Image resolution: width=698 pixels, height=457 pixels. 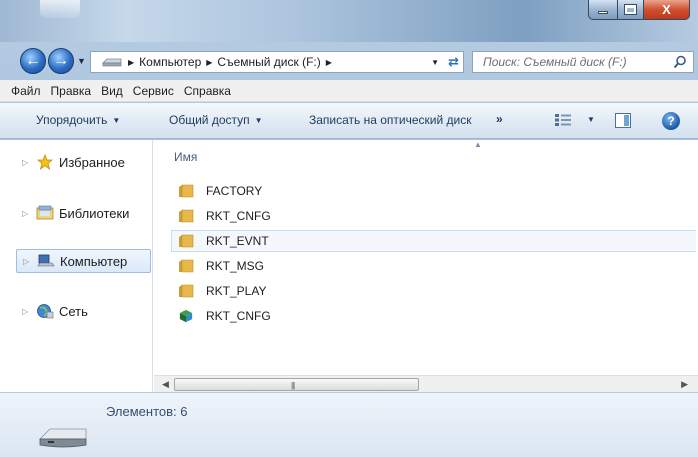 I want to click on menu-tools: Сервис, so click(x=153, y=91).